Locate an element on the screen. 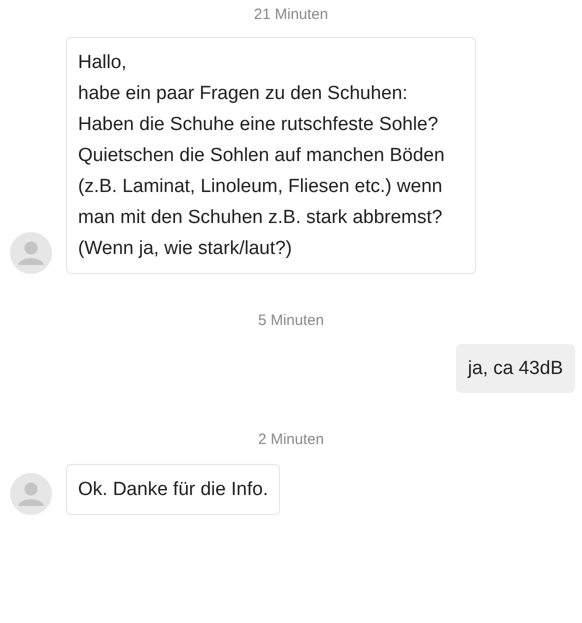 This screenshot has height=623, width=582. timestamp: 2 Minuten is located at coordinates (291, 440).